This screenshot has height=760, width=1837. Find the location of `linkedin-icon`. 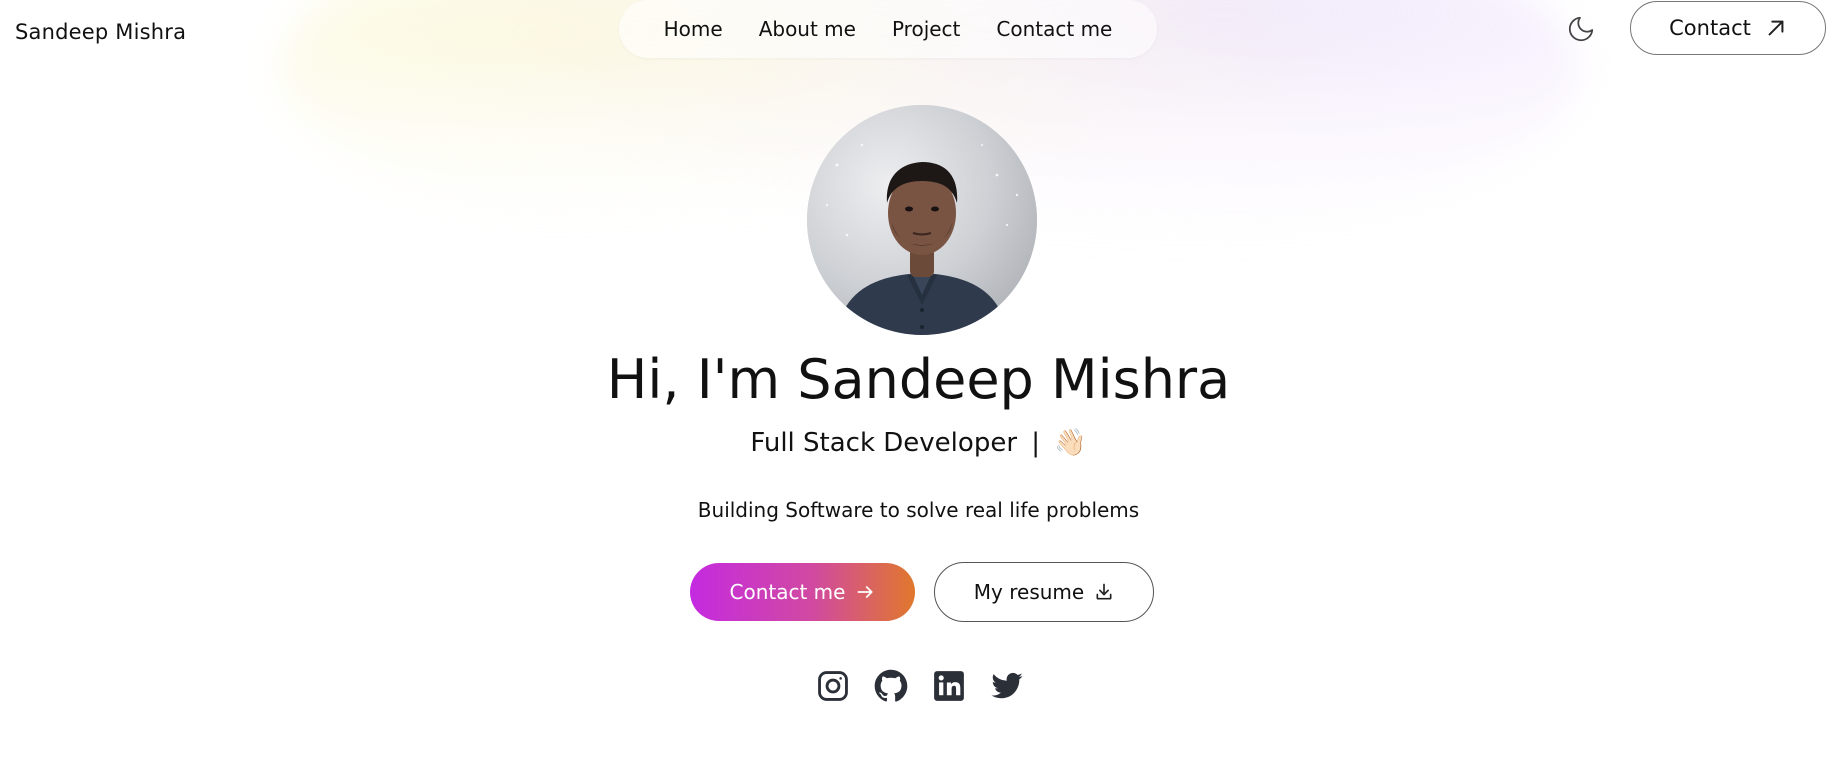

linkedin-icon is located at coordinates (949, 686).